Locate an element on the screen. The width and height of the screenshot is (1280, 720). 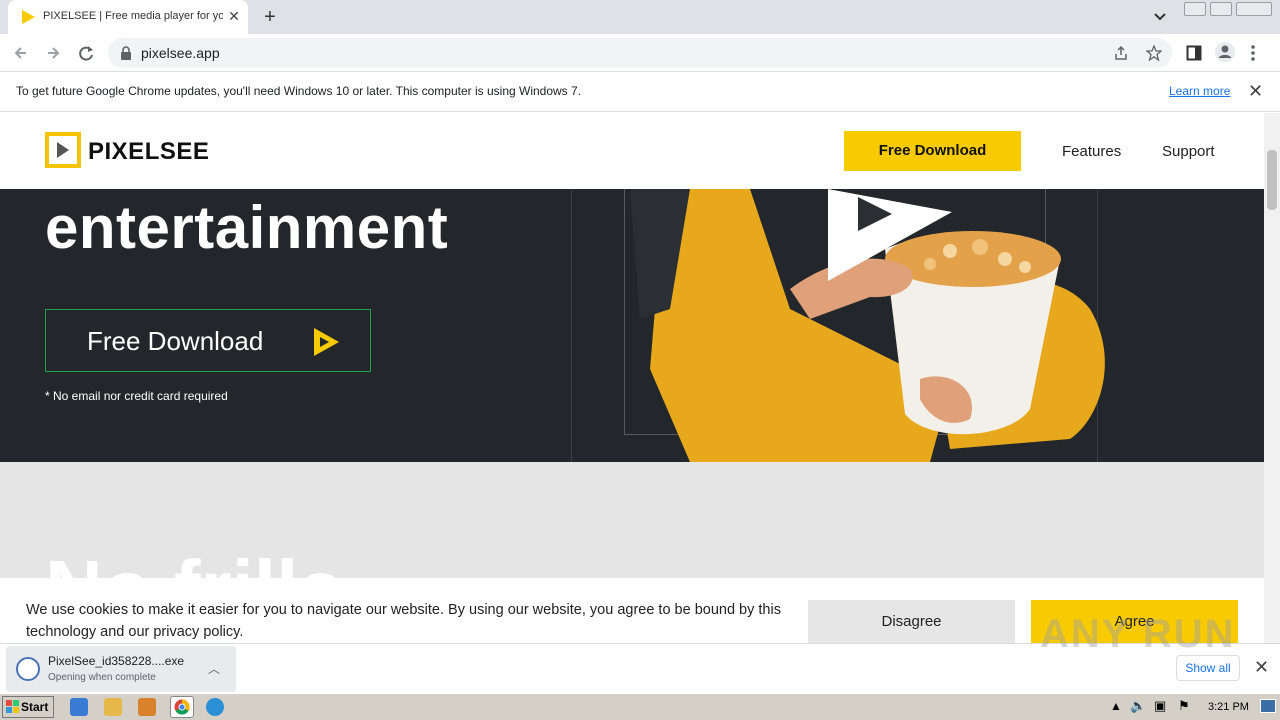
header-free-download-button: Free Download is located at coordinates (932, 151).